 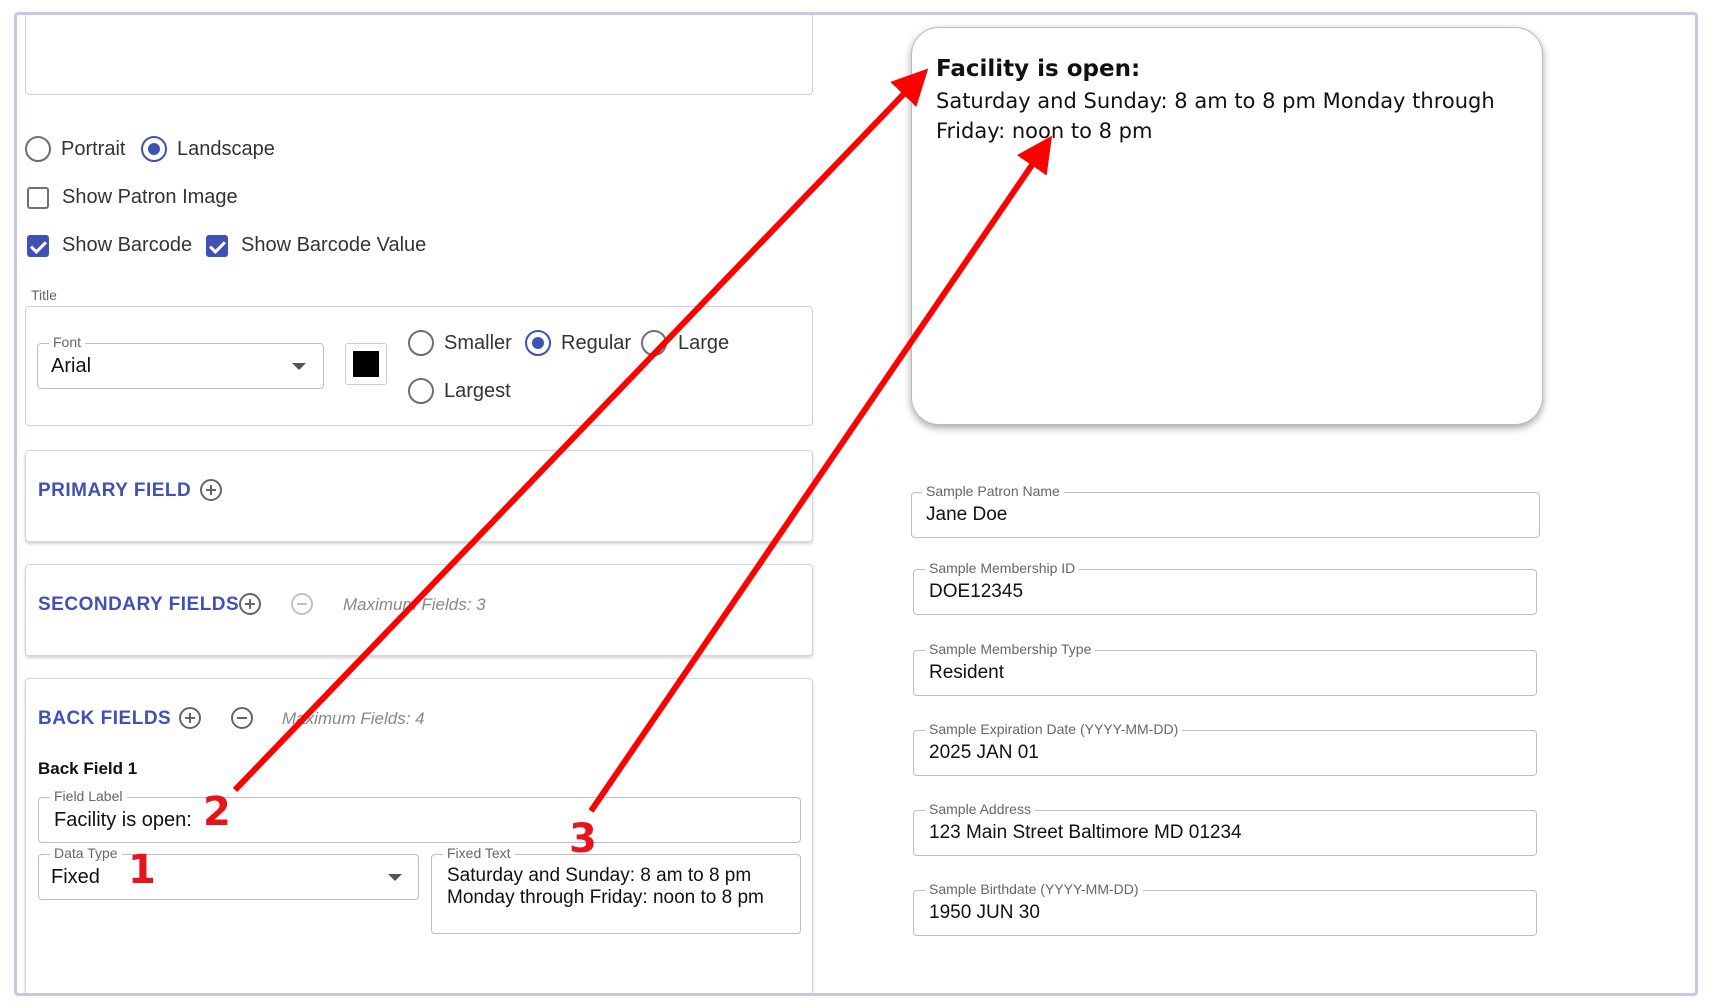 What do you see at coordinates (479, 853) in the screenshot?
I see `fixed-text-legend: Fixed Text` at bounding box center [479, 853].